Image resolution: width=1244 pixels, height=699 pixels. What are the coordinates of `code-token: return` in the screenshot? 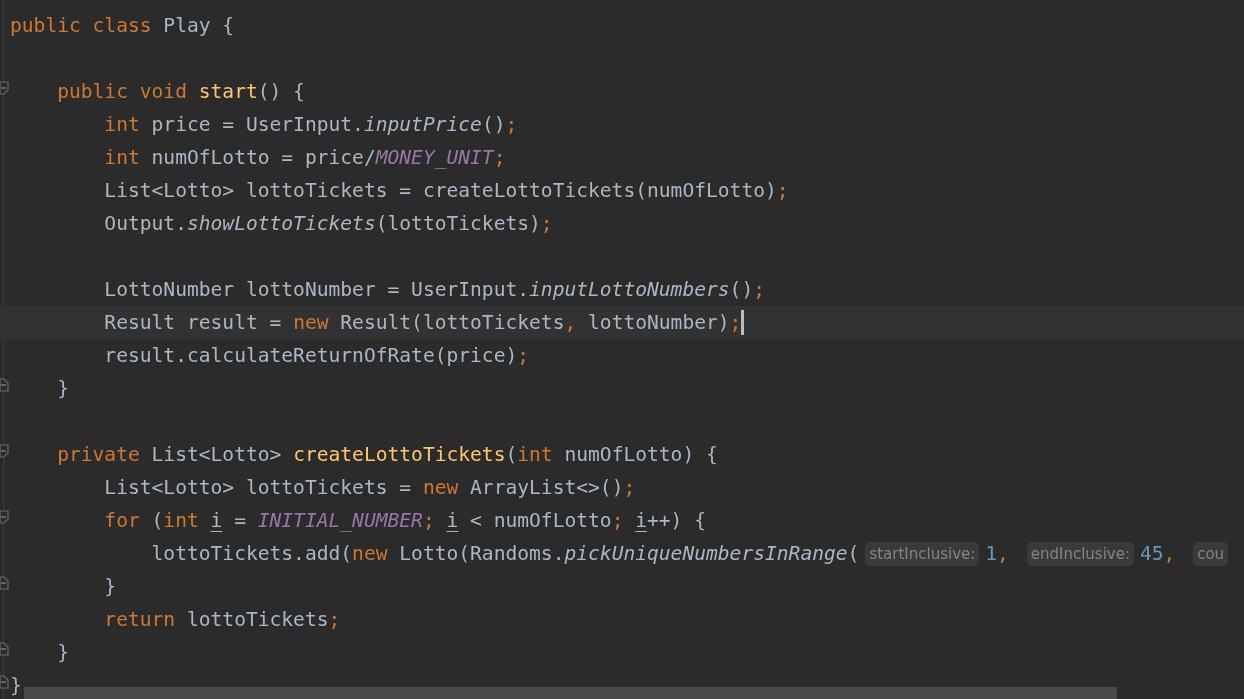 It's located at (139, 620).